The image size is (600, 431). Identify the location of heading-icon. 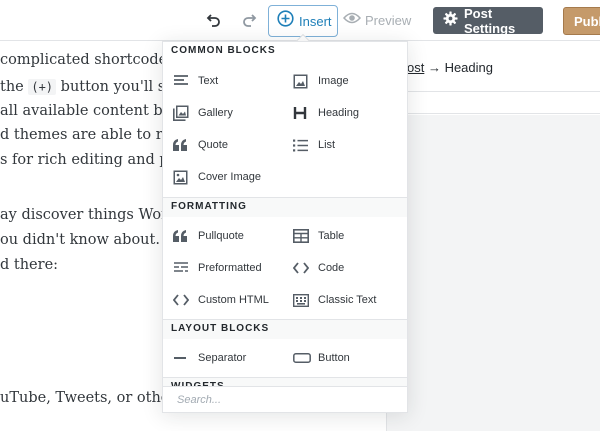
(304, 113).